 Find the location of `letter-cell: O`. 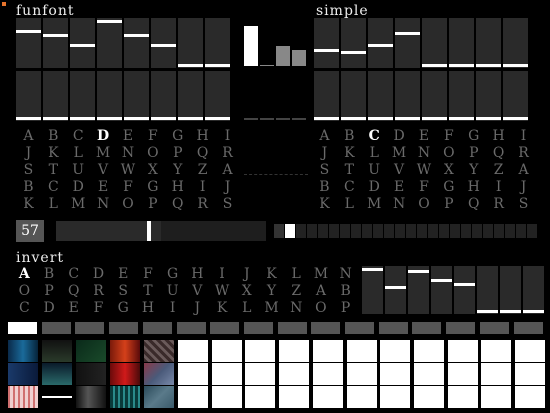

letter-cell: O is located at coordinates (424, 204).